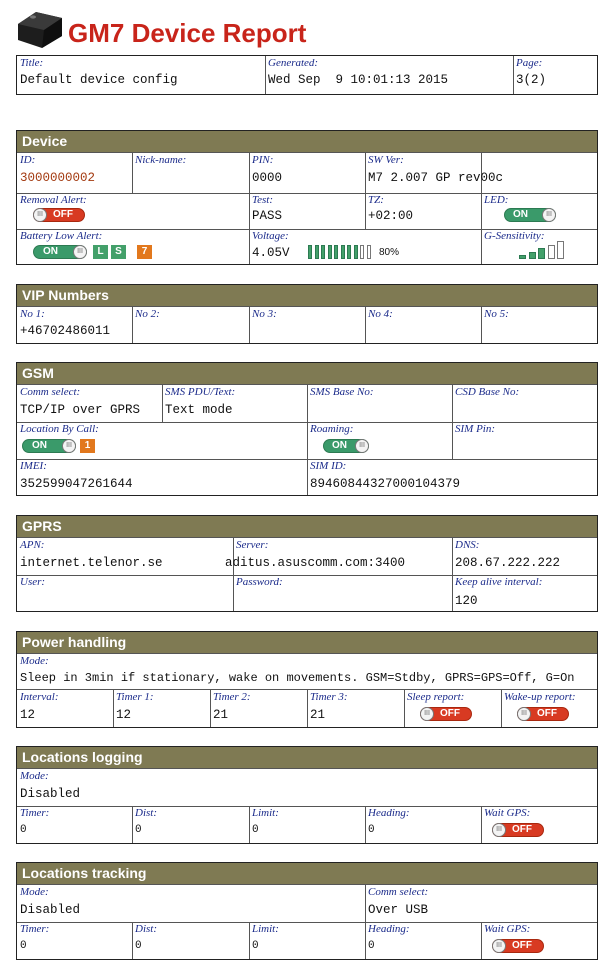  I want to click on timer3-label: Timer 3:, so click(329, 697).